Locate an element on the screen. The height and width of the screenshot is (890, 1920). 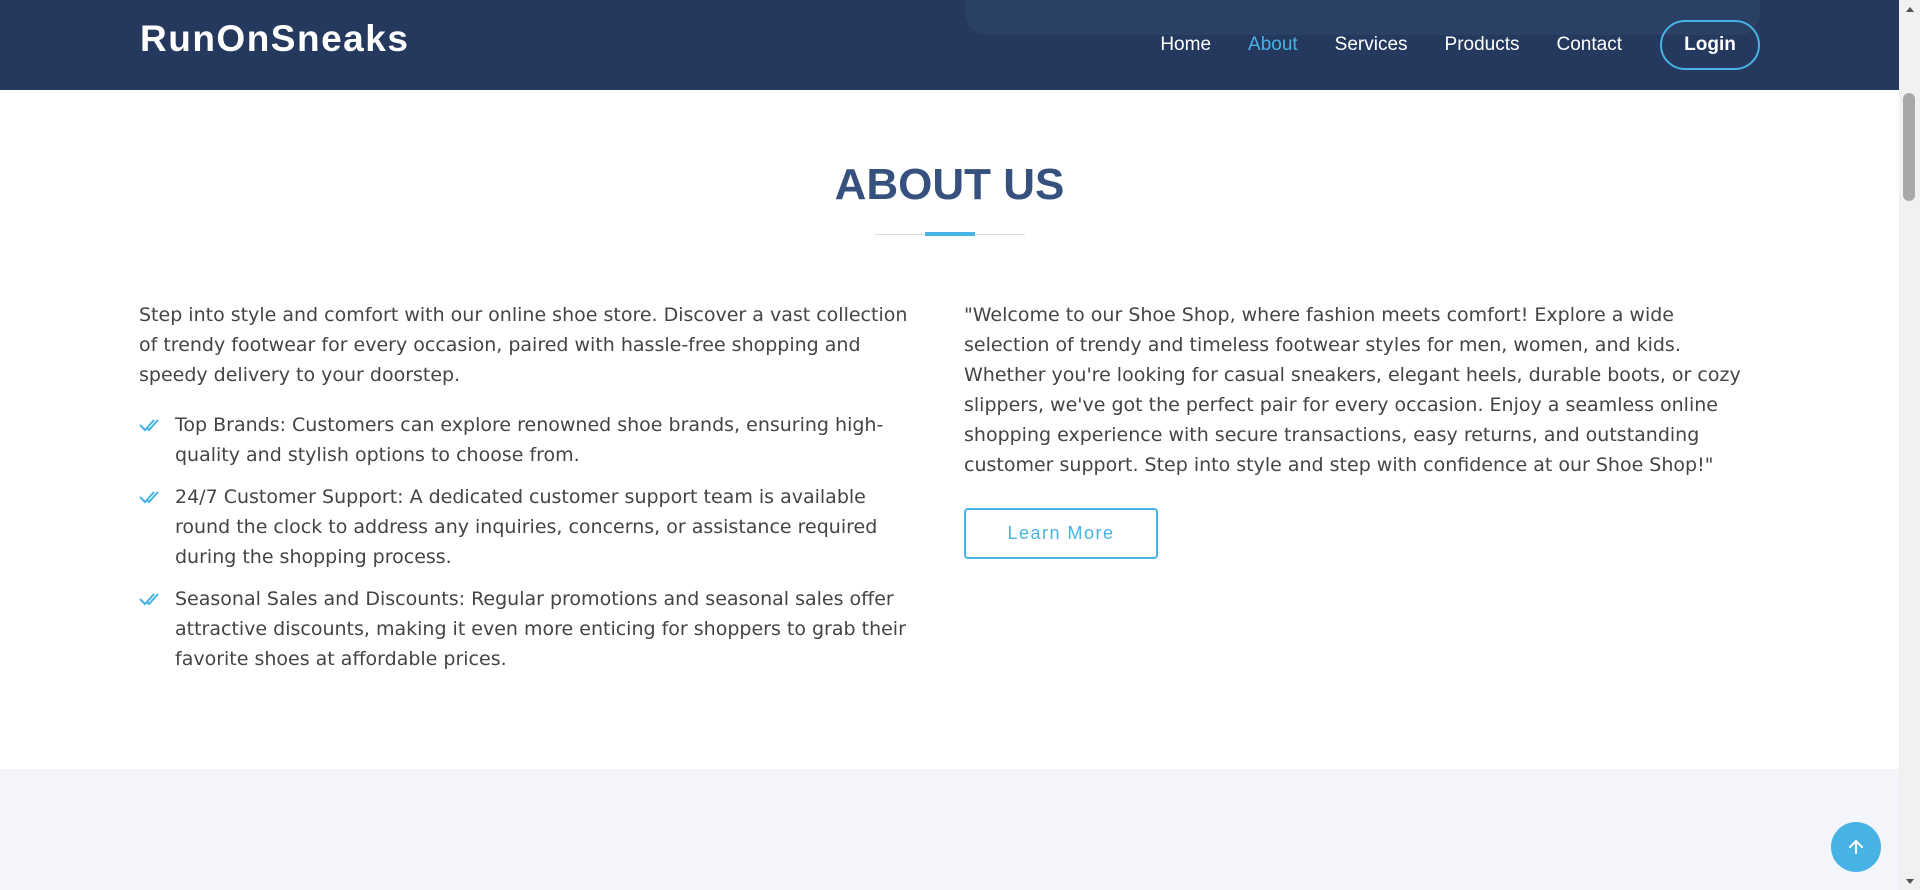
site-logo: RunOnSneaks is located at coordinates (274, 39).